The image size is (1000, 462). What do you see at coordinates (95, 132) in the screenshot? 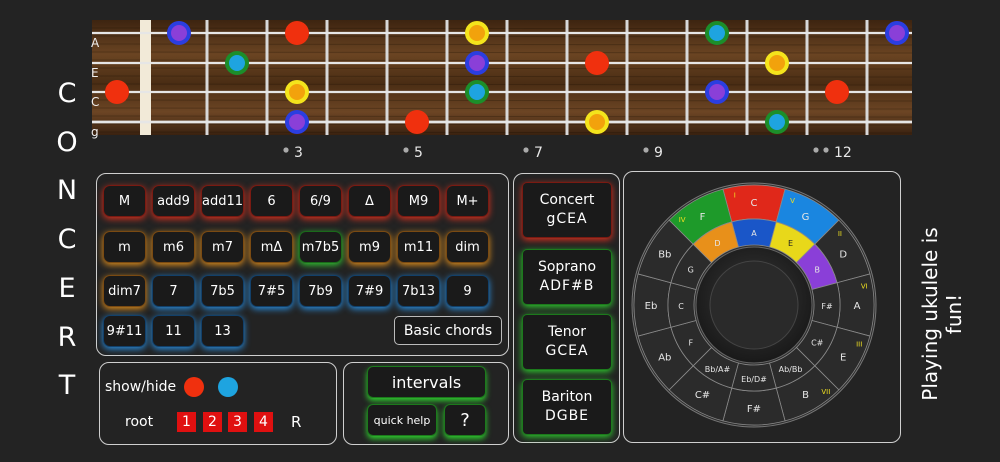
I see `string-label: g` at bounding box center [95, 132].